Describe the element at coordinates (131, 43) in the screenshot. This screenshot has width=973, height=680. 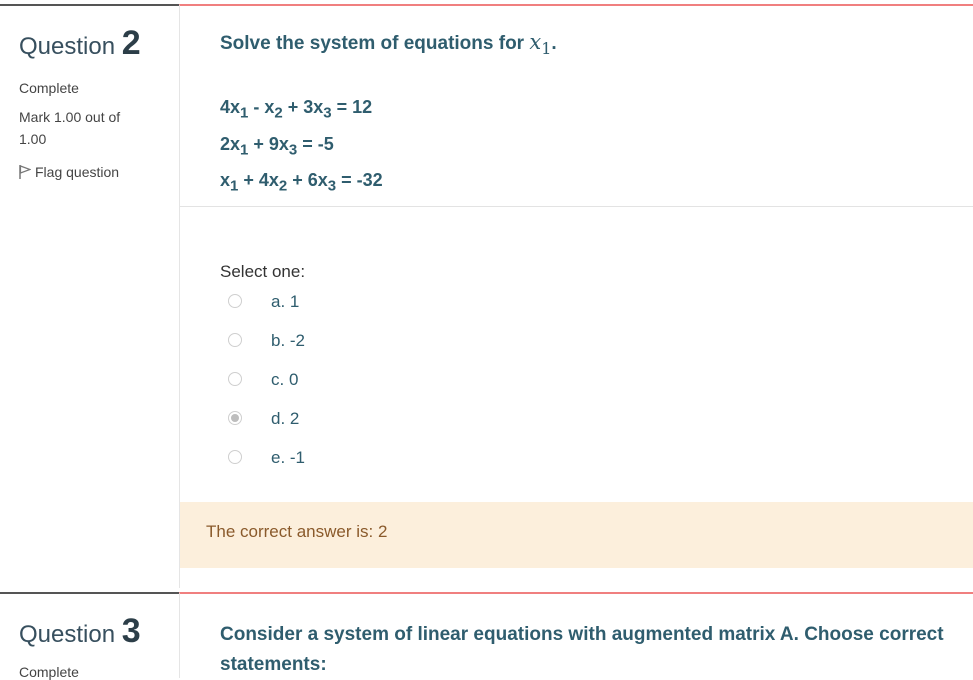
I see `question-number: 2` at that location.